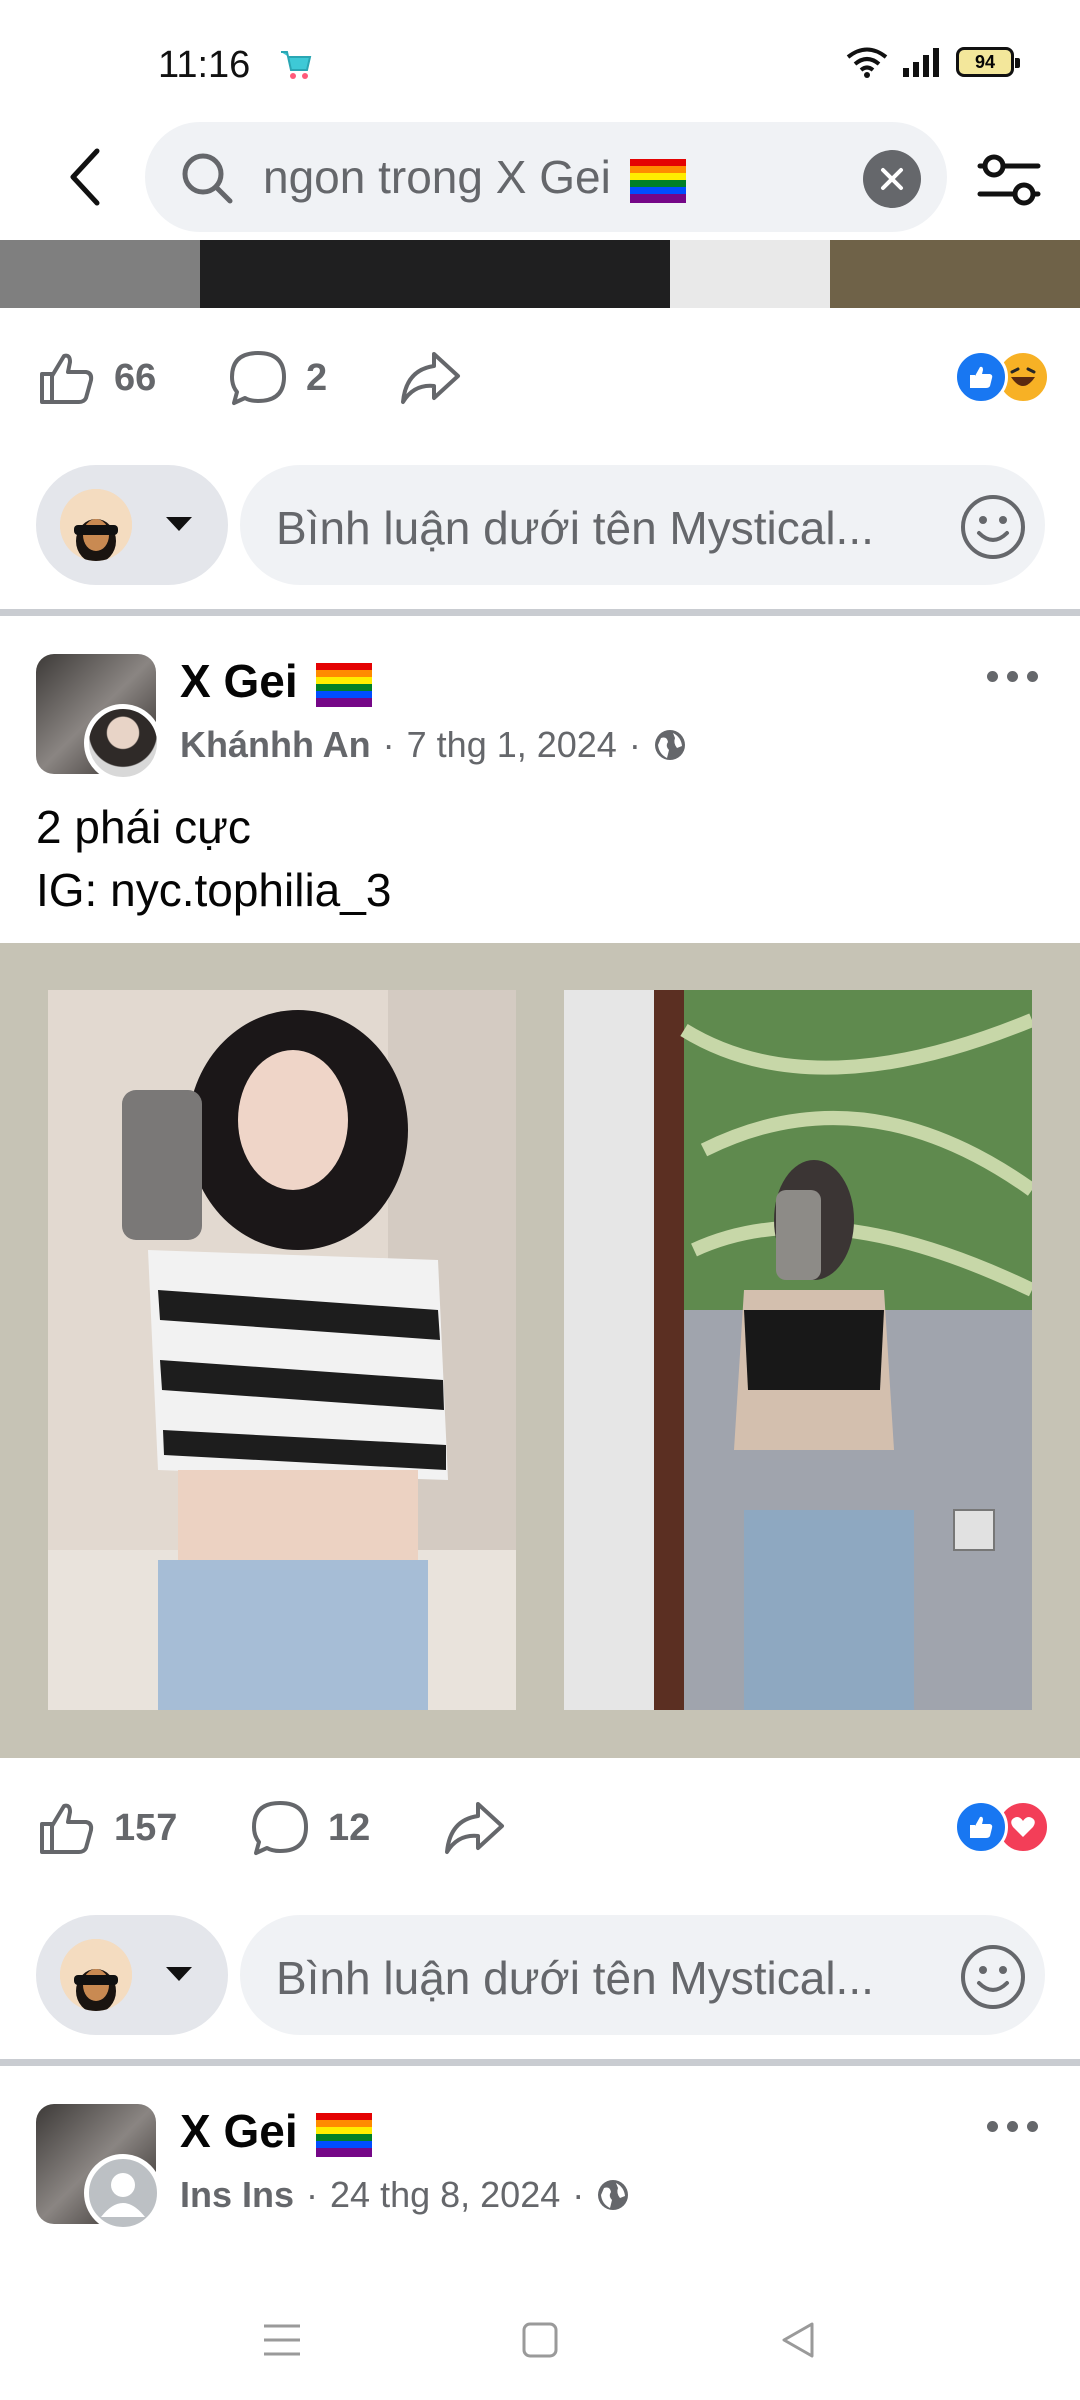 This screenshot has width=1080, height=2400. Describe the element at coordinates (204, 65) in the screenshot. I see `status-time: 11:16` at that location.